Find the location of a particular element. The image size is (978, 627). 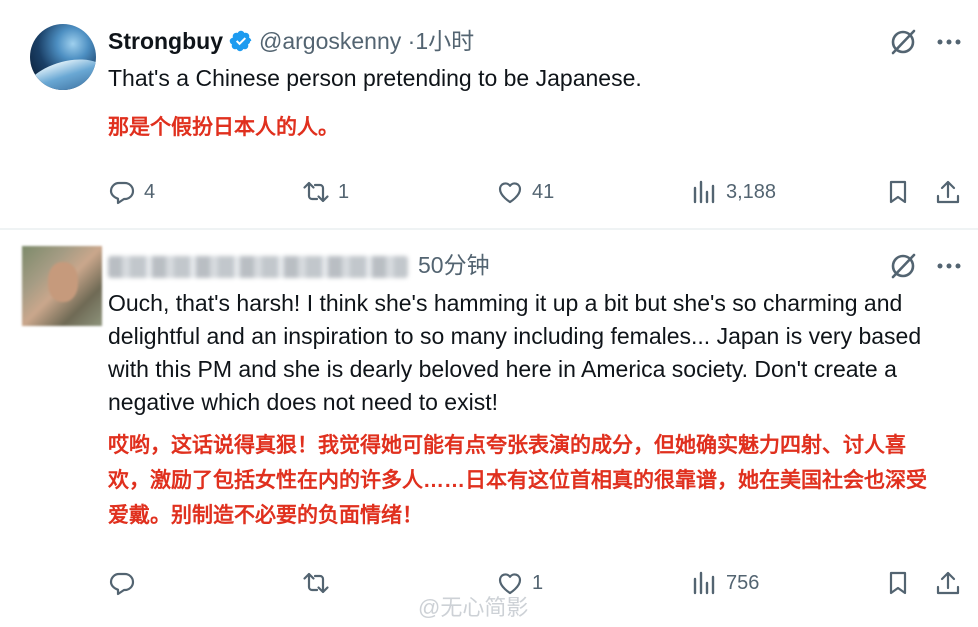

user-handle: @argoskenny is located at coordinates (330, 41).